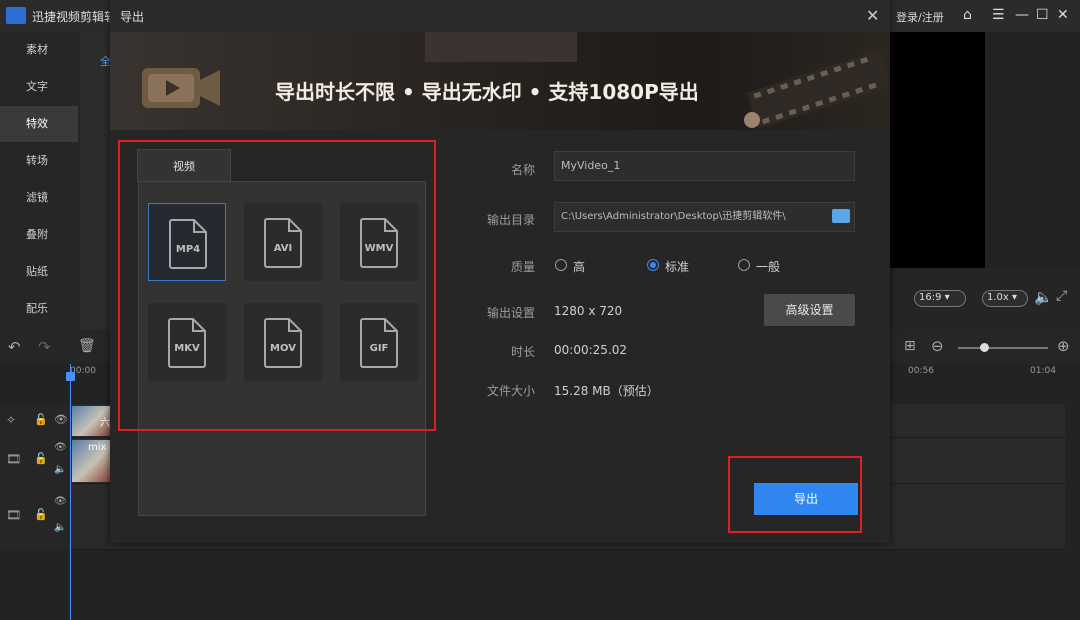 The width and height of the screenshot is (1080, 620). Describe the element at coordinates (967, 15) in the screenshot. I see `home-icon: ⌂` at that location.